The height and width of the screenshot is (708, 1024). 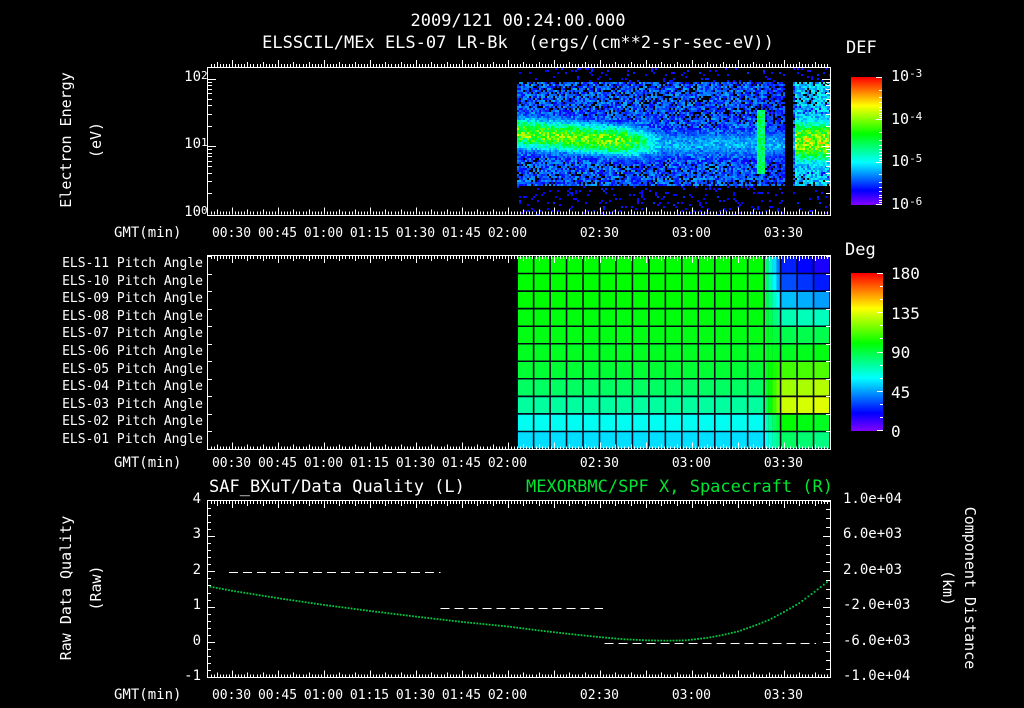 I want to click on pitch-row-label: ELS-11 Pitch Angle, so click(x=132, y=264).